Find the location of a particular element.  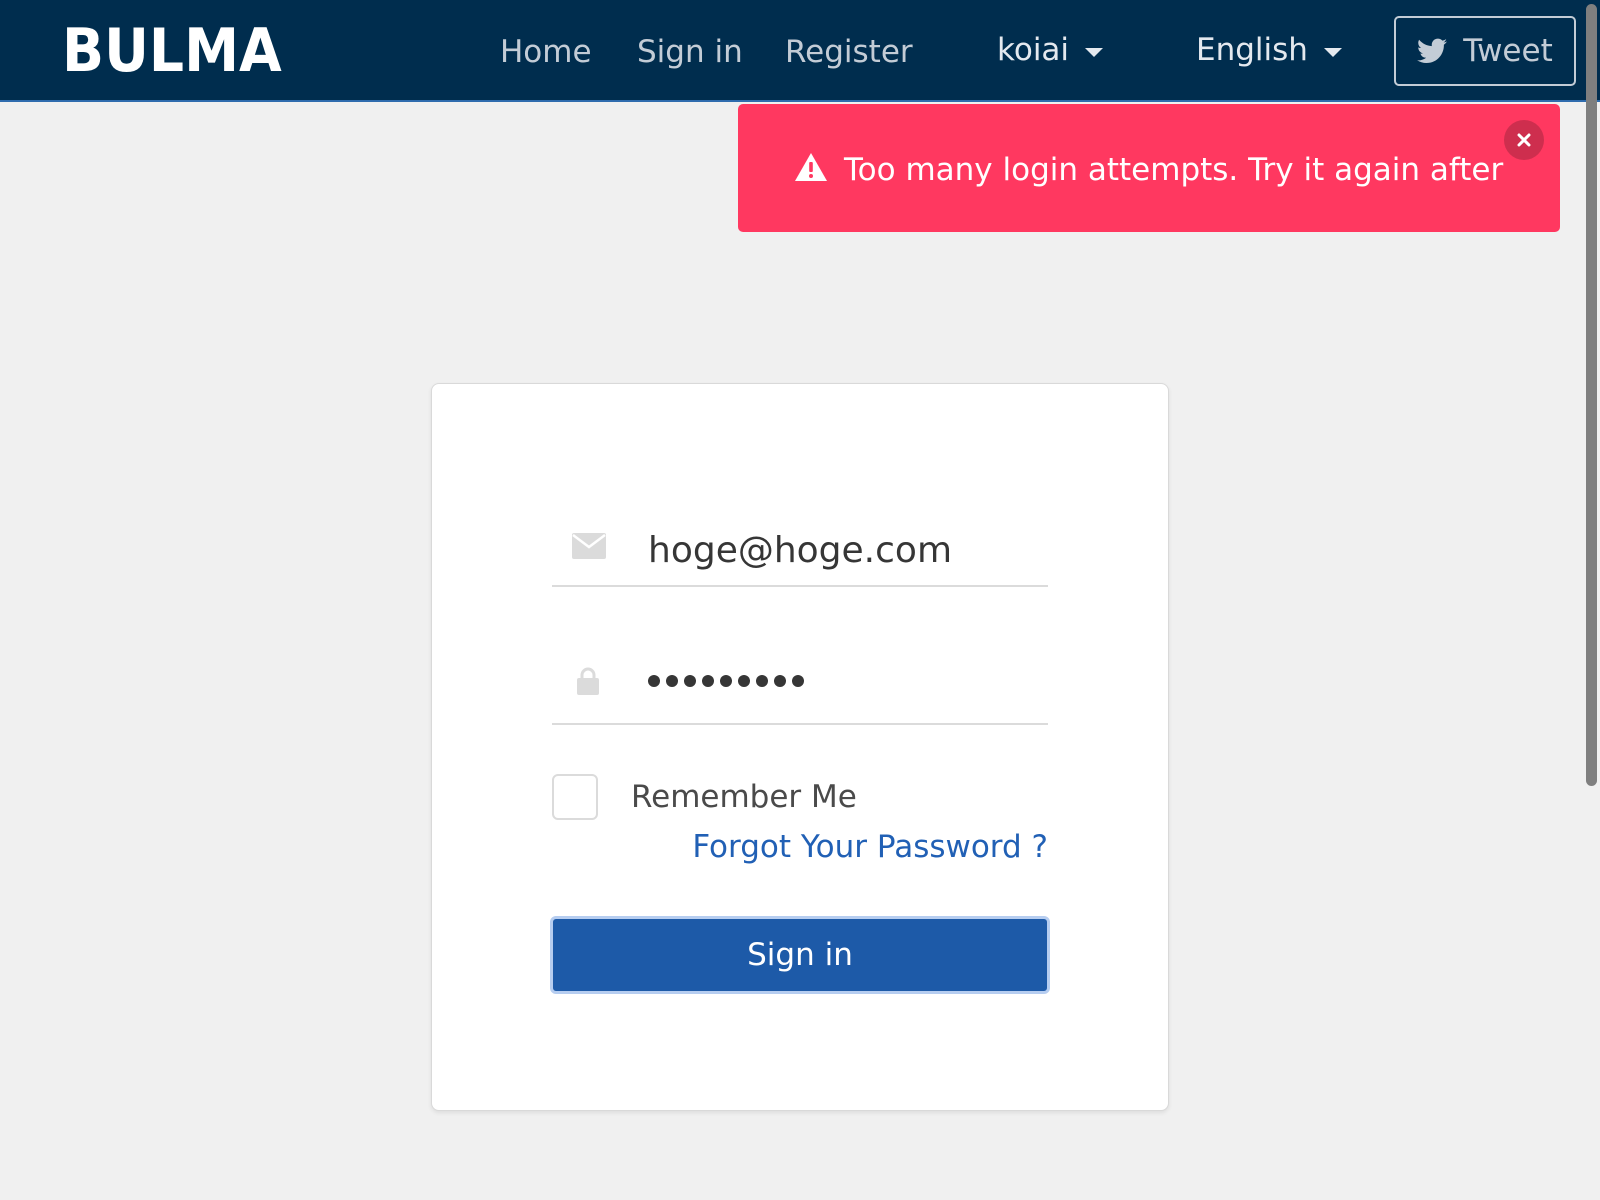

remember-me-checkbox is located at coordinates (575, 797).